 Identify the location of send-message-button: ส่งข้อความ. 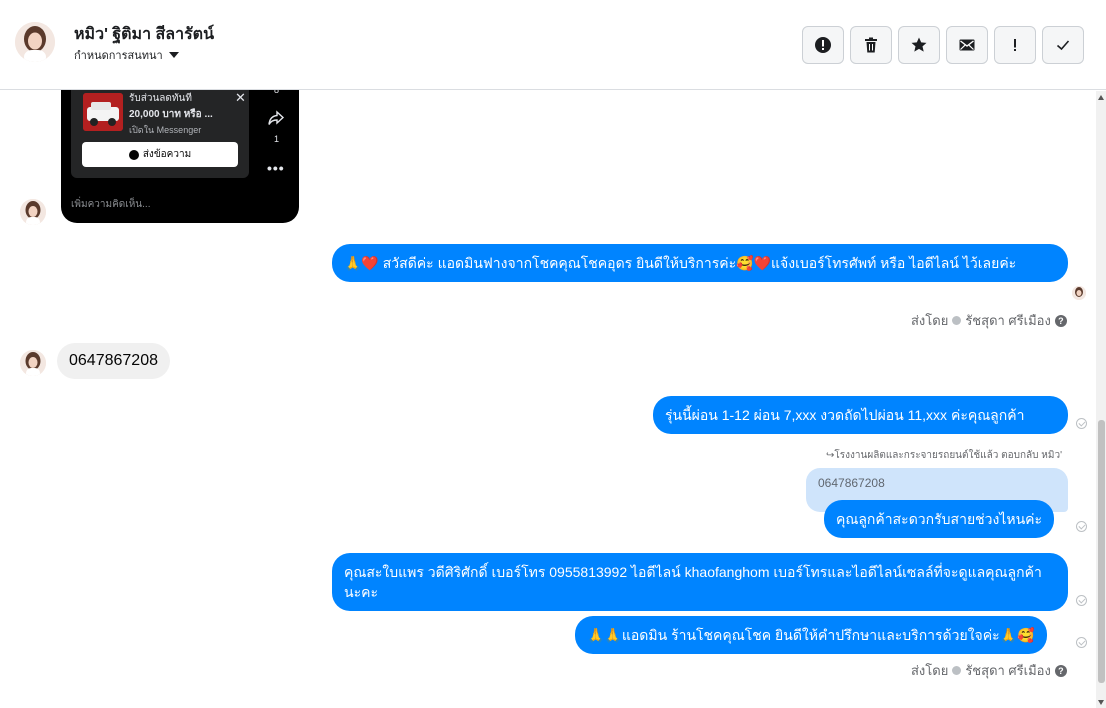
(160, 154).